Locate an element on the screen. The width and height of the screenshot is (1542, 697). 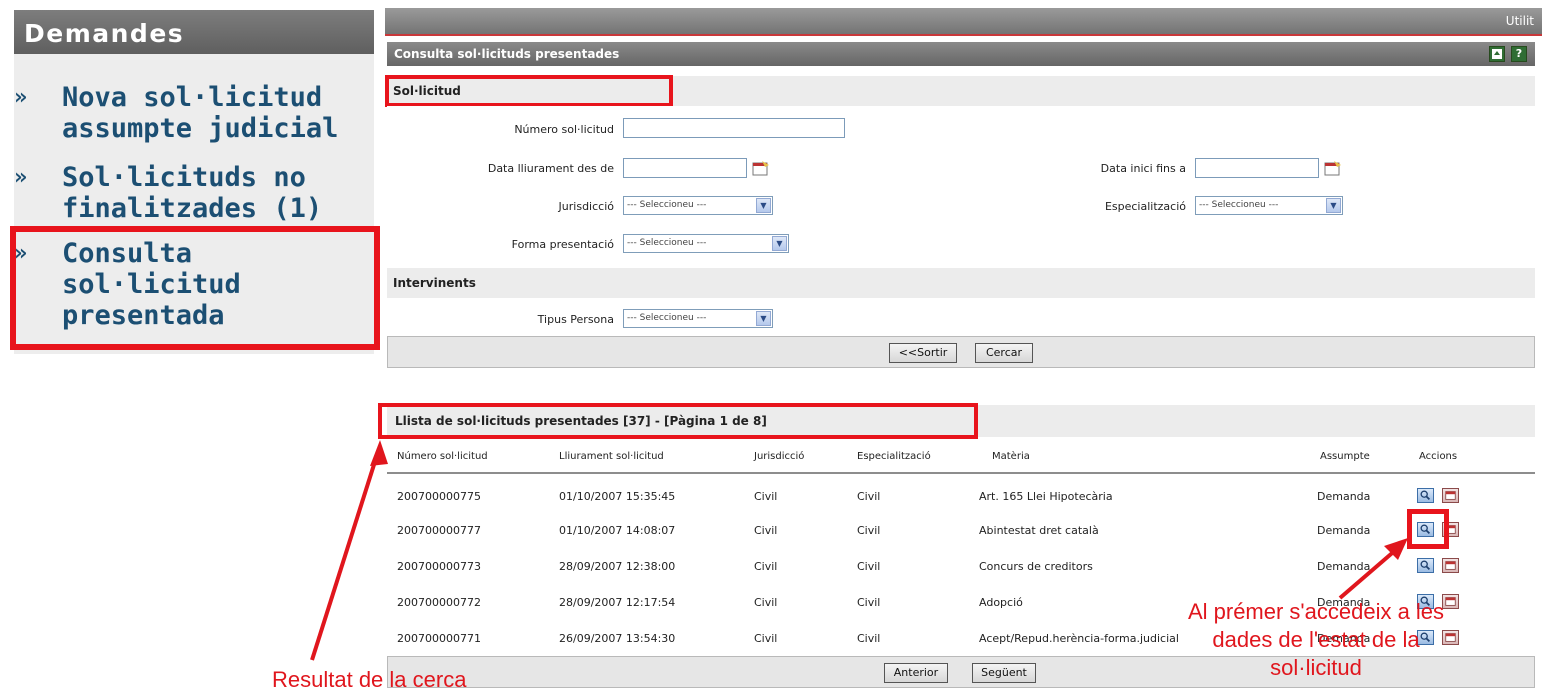
cell-numero: 200700000777 is located at coordinates (439, 530).